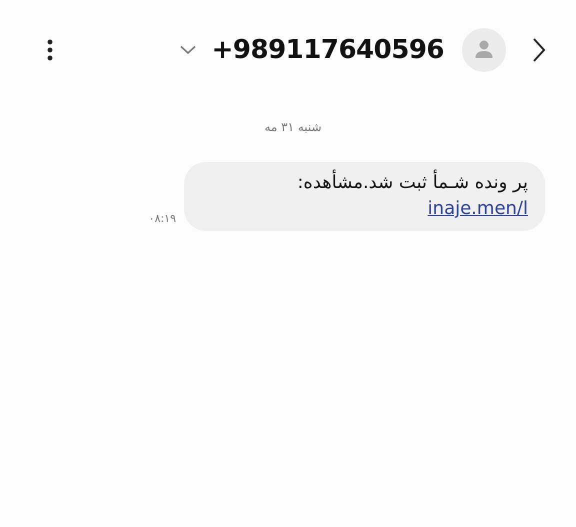 The height and width of the screenshot is (527, 576). What do you see at coordinates (328, 50) in the screenshot?
I see `contact-number: +989117640596` at bounding box center [328, 50].